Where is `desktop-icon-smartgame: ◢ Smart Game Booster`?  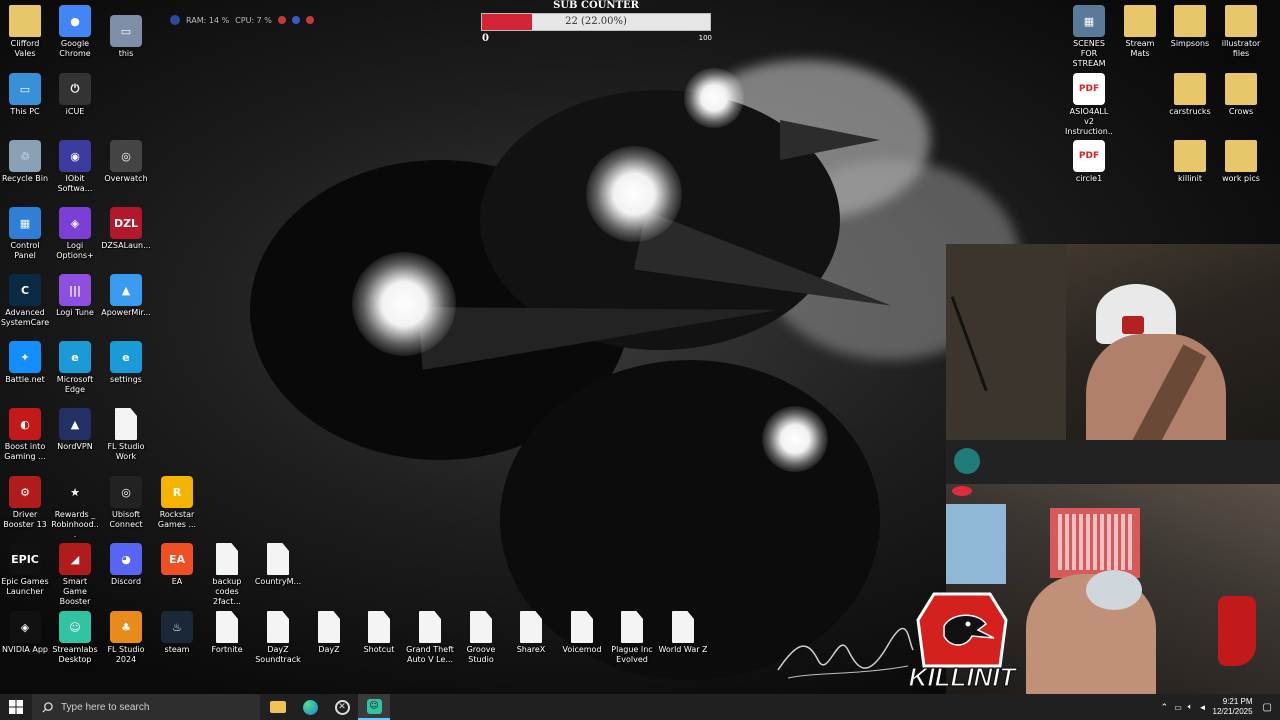
desktop-icon-smartgame: ◢ Smart Game Booster is located at coordinates (75, 575).